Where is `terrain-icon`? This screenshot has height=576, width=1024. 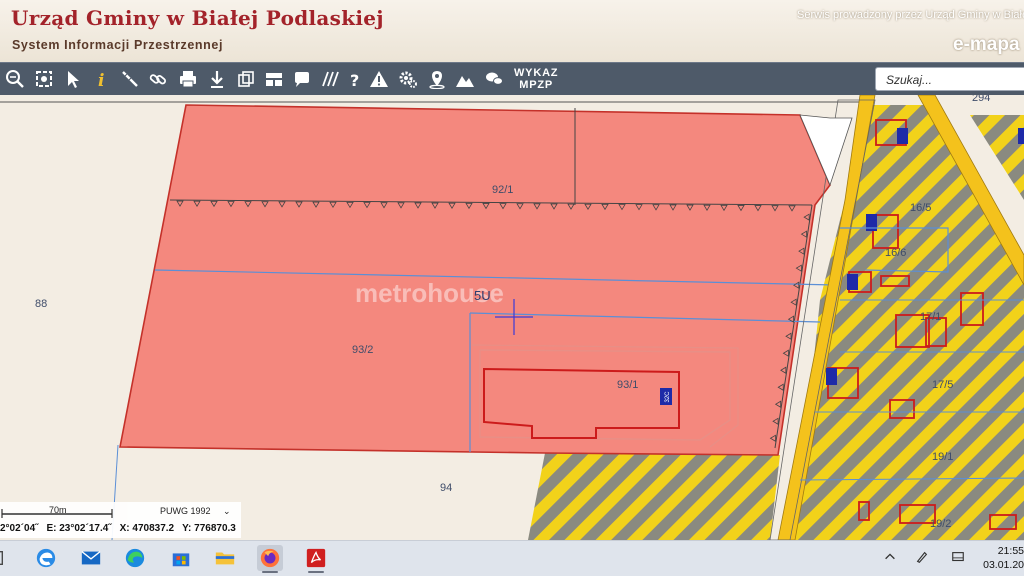
terrain-icon is located at coordinates (465, 79).